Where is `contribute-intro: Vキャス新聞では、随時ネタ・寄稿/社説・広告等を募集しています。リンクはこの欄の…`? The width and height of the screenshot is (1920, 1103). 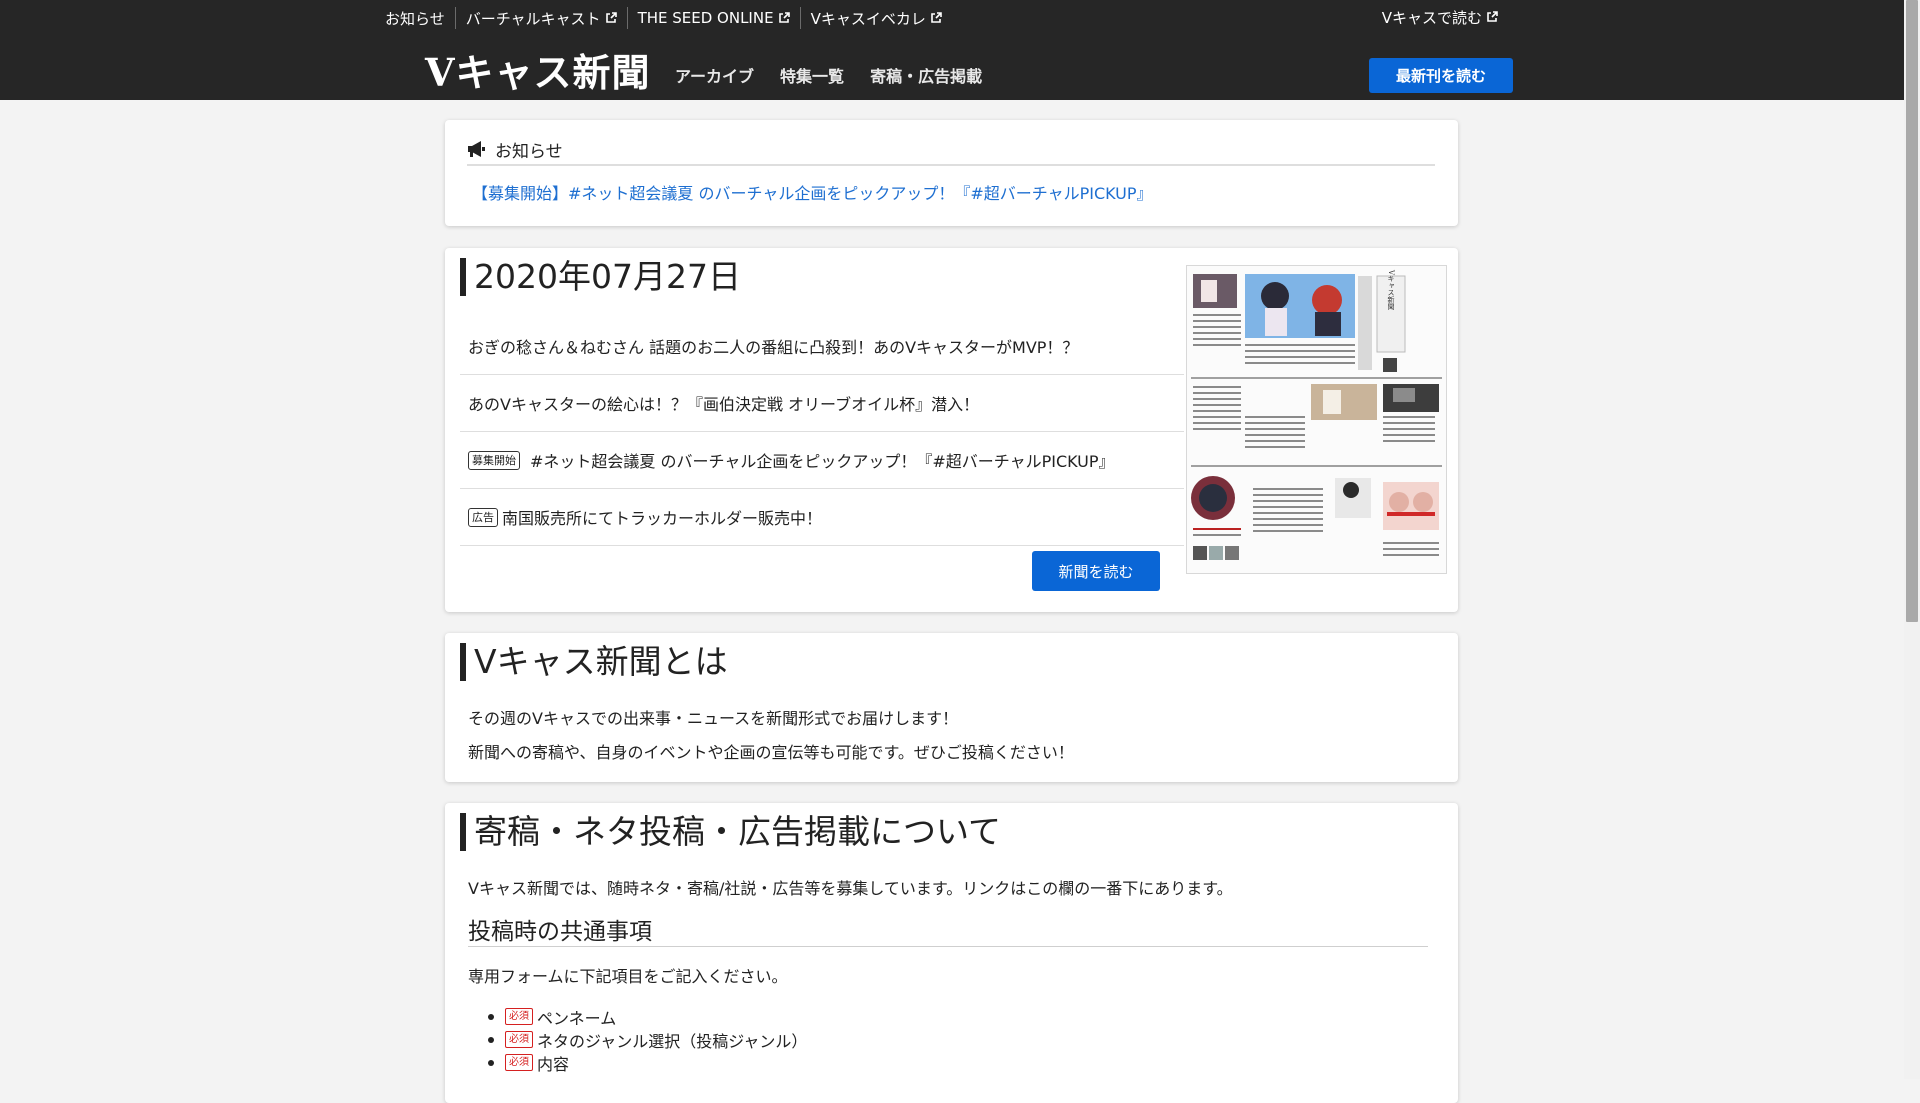
contribute-intro: Vキャス新聞では、随時ネタ・寄稿/社説・広告等を募集しています。リンクはこの欄の… is located at coordinates (850, 888).